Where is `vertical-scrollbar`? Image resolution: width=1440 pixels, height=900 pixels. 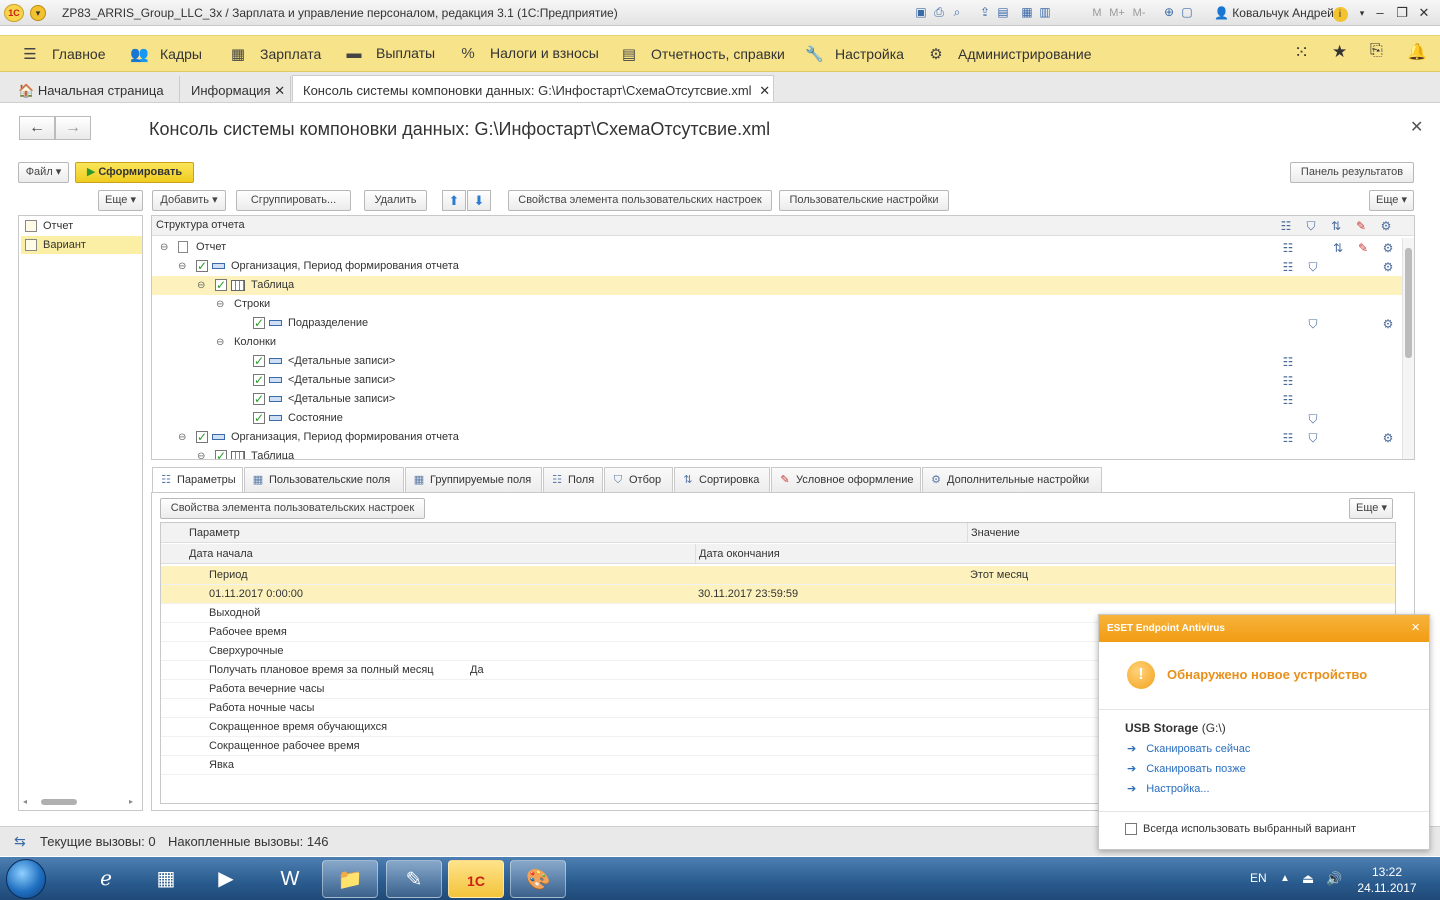
vertical-scrollbar is located at coordinates (1408, 348).